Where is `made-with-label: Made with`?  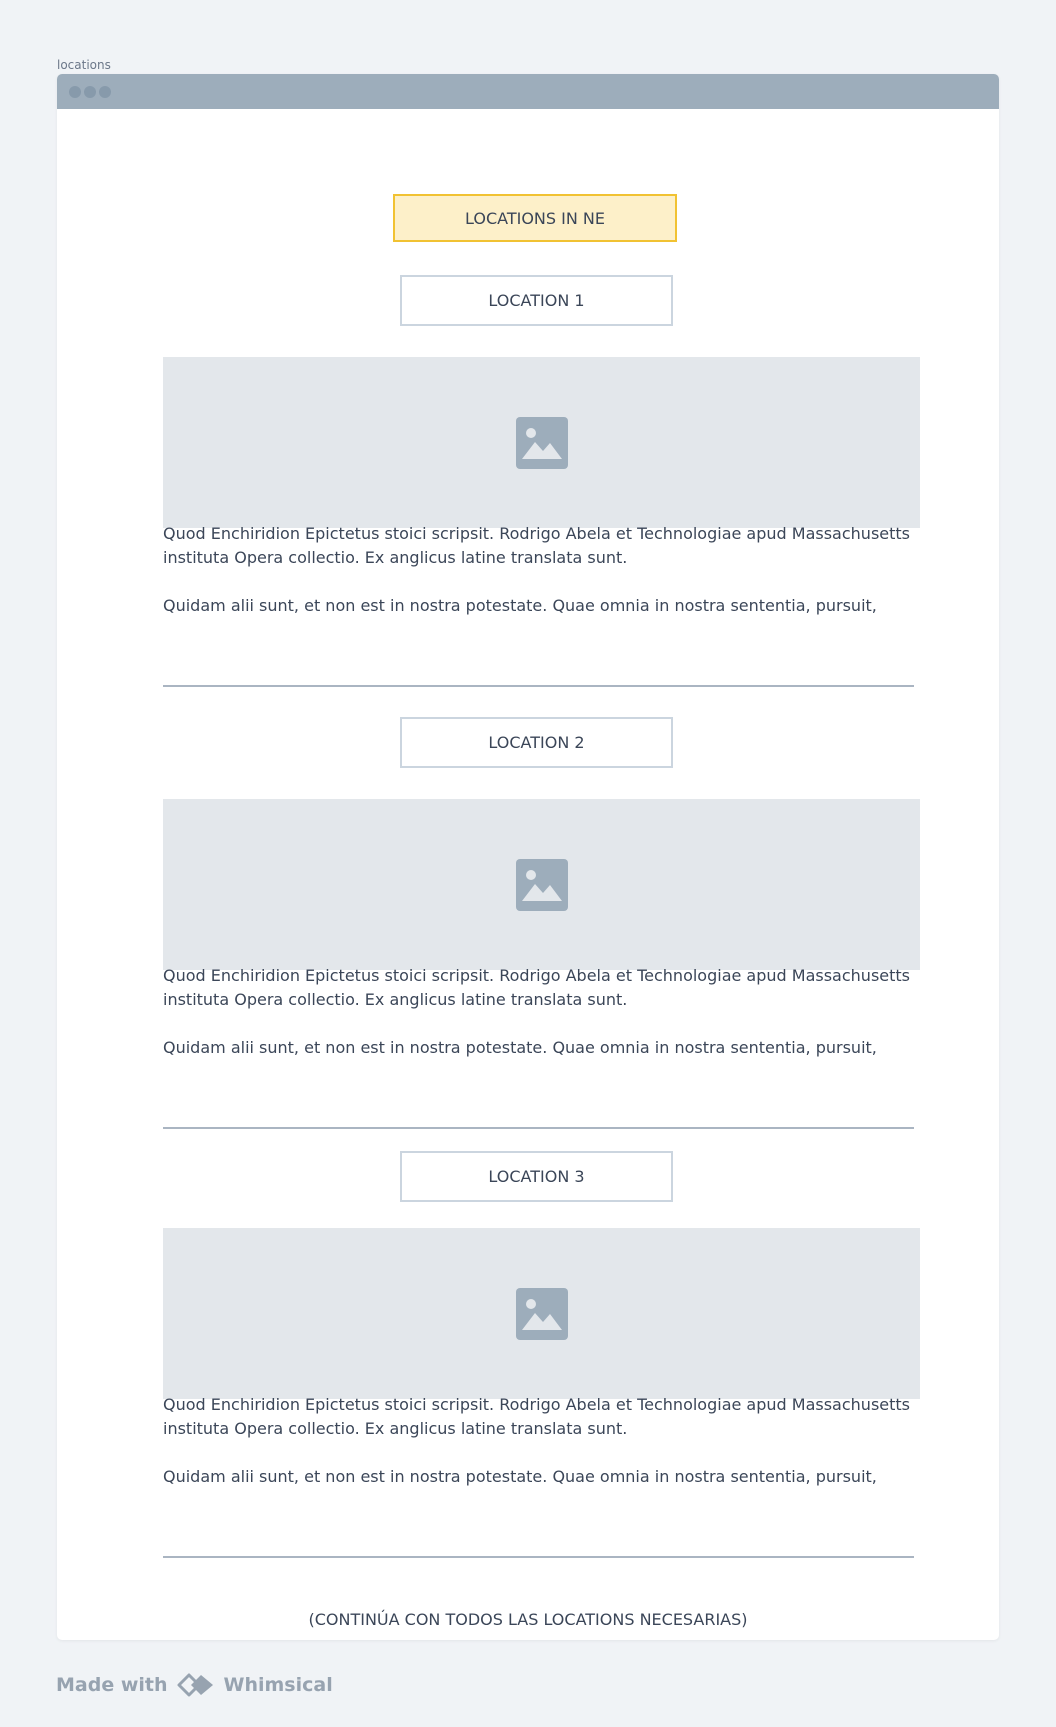
made-with-label: Made with is located at coordinates (112, 1685).